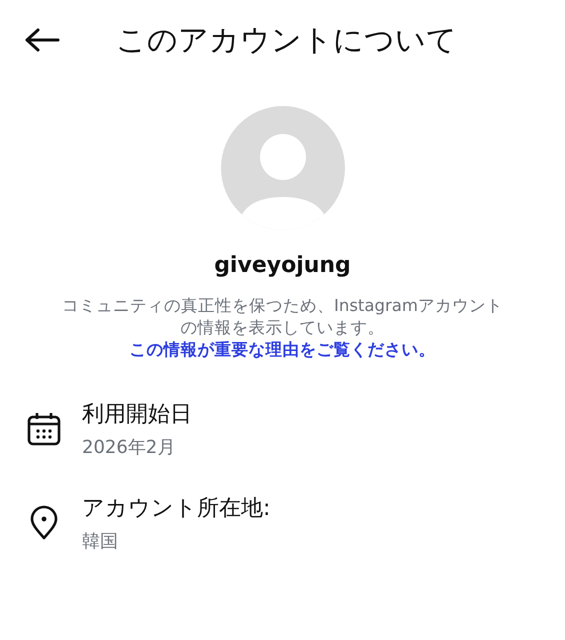 This screenshot has width=565, height=640. Describe the element at coordinates (129, 447) in the screenshot. I see `detail-value: 2026年2月` at that location.